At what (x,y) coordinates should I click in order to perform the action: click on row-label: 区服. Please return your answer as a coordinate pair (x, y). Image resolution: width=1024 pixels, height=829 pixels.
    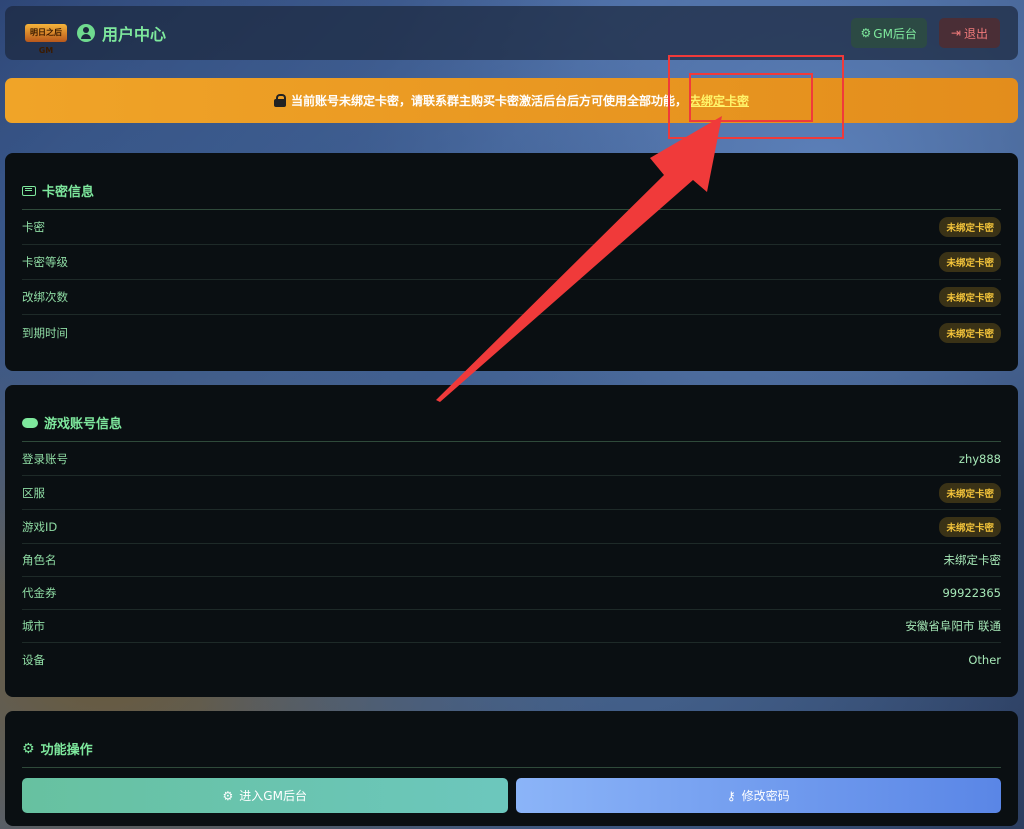
    Looking at the image, I should click on (33, 492).